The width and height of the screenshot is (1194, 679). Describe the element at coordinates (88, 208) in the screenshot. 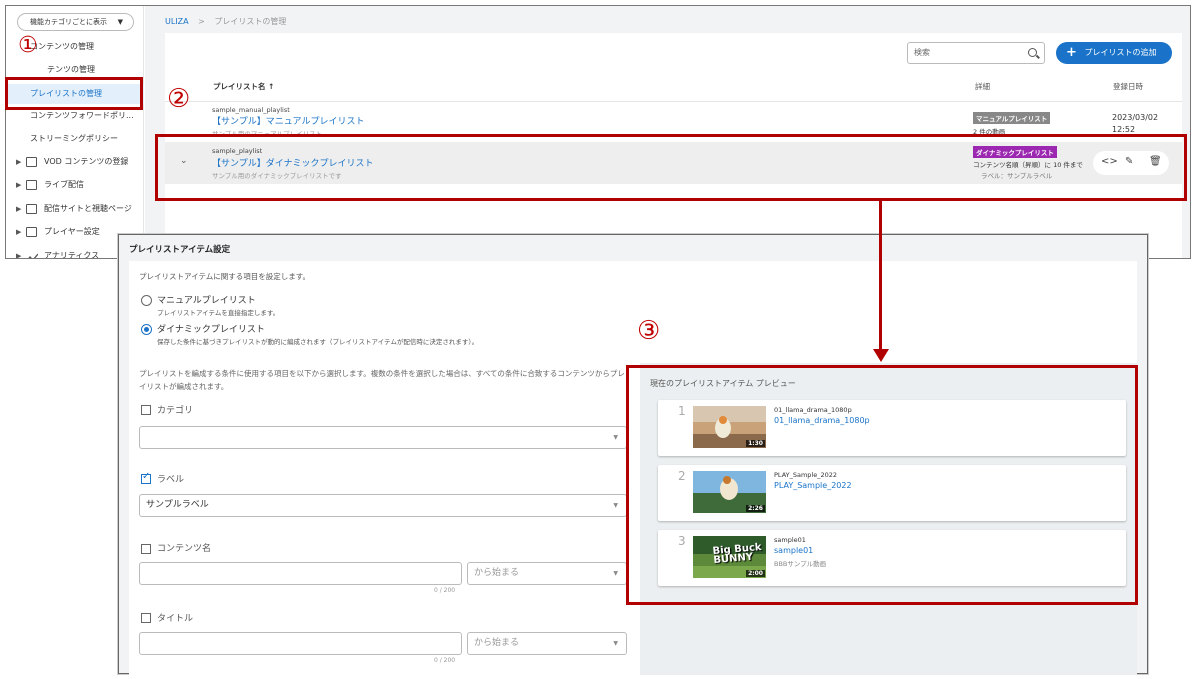

I see `sidebar-item-label: 配信サイトと視聴ページ` at that location.